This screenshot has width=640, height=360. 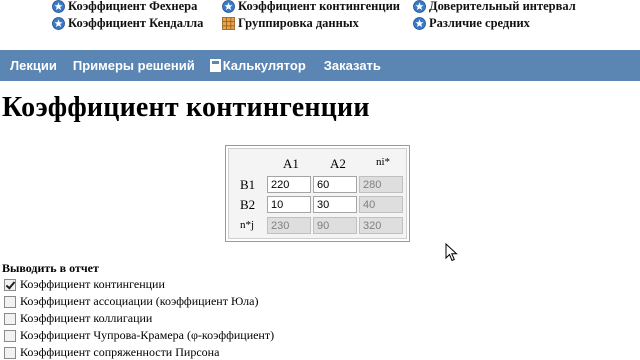 What do you see at coordinates (289, 204) in the screenshot?
I see `cell-b2-a1: 10` at bounding box center [289, 204].